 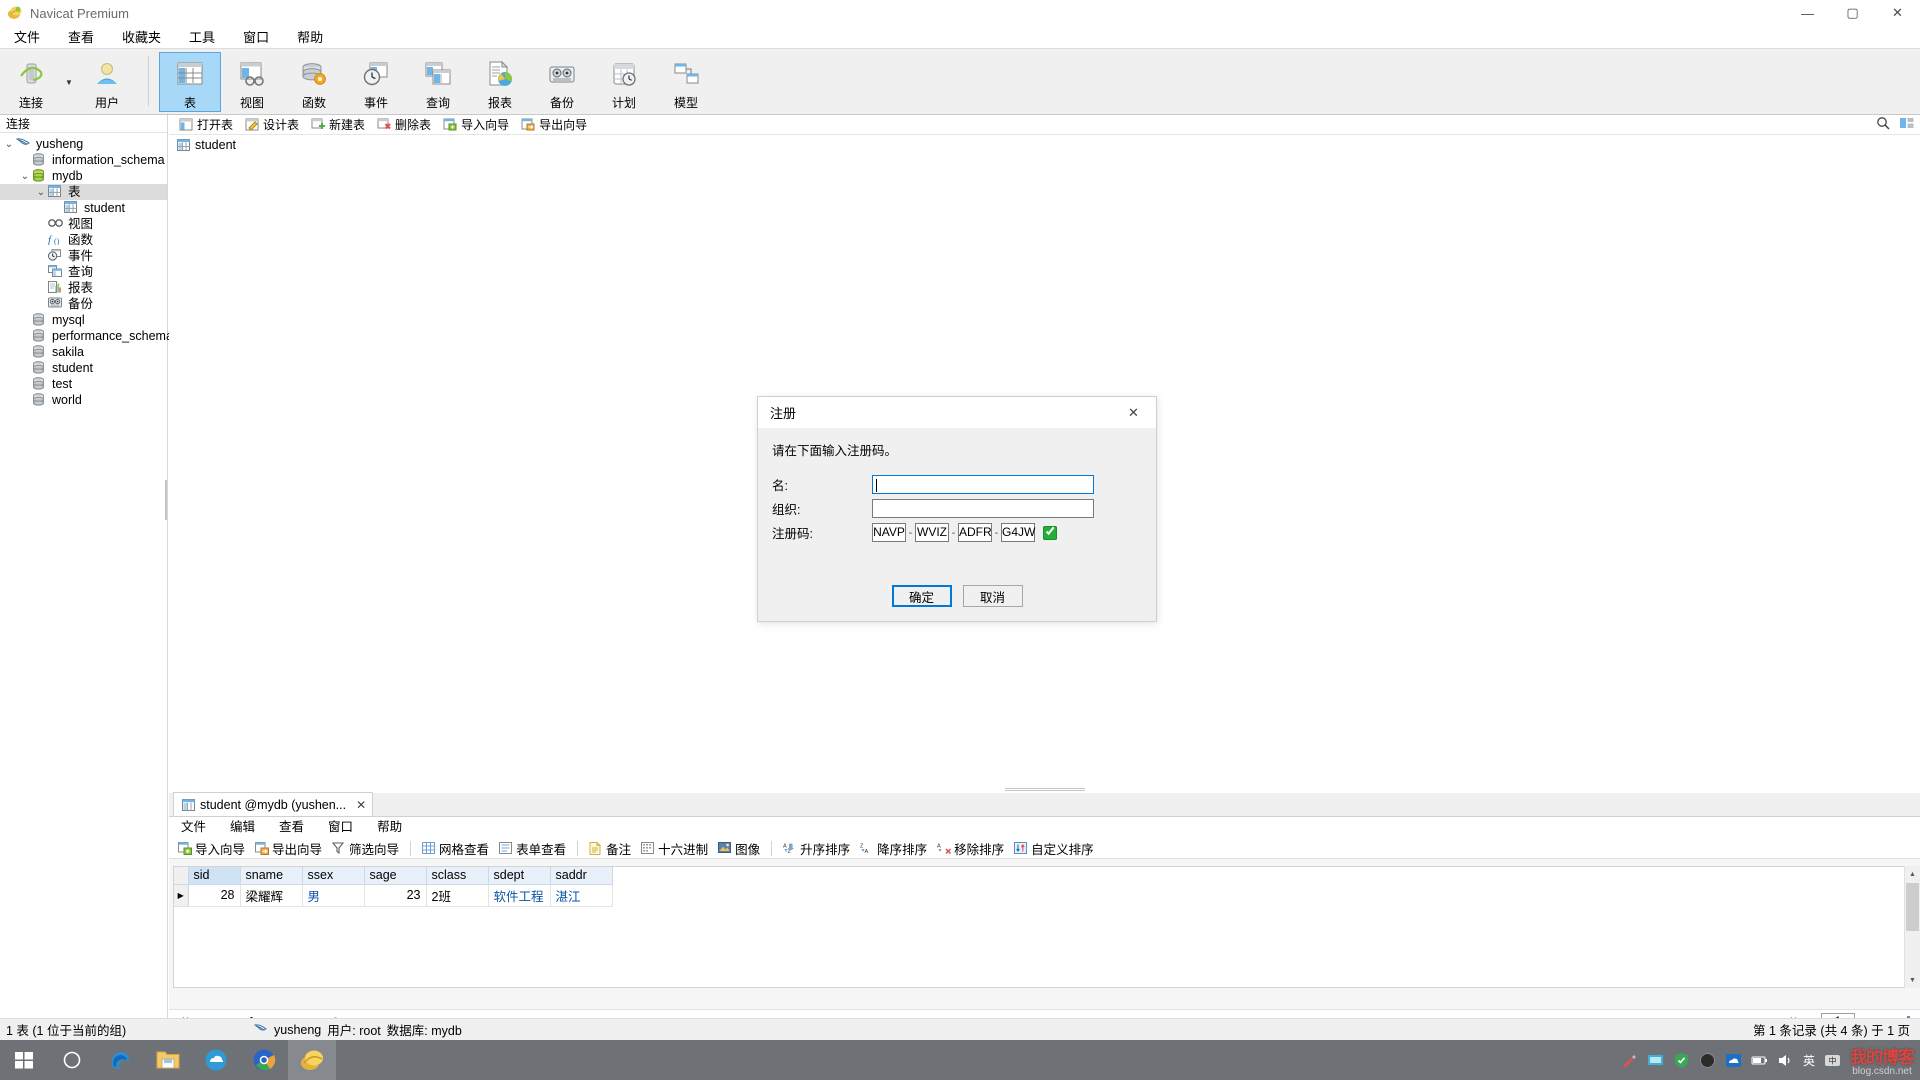 What do you see at coordinates (216, 1060) in the screenshot?
I see `cloud-drive-icon` at bounding box center [216, 1060].